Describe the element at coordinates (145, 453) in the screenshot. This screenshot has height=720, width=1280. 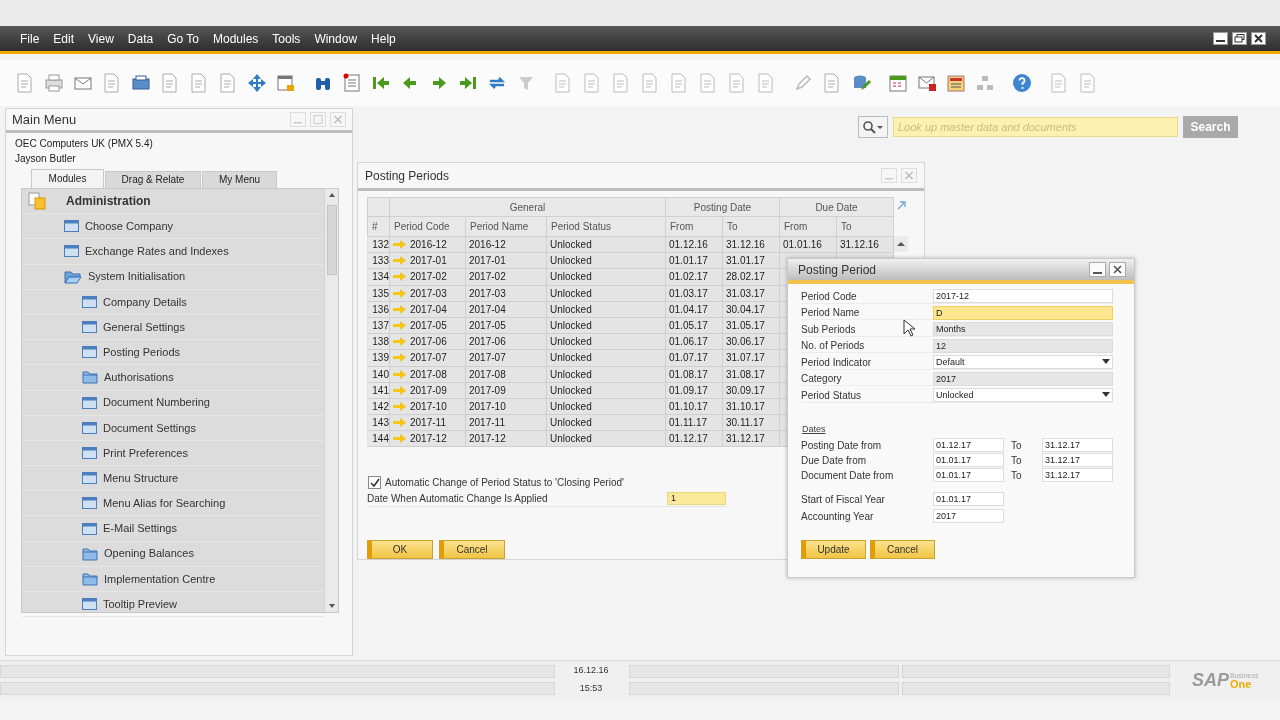
I see `menu-entry: Print Preferences` at that location.